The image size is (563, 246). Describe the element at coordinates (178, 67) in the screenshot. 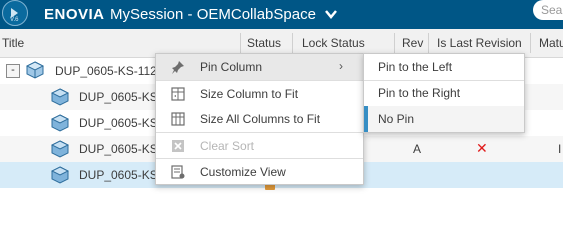

I see `pin-icon` at that location.